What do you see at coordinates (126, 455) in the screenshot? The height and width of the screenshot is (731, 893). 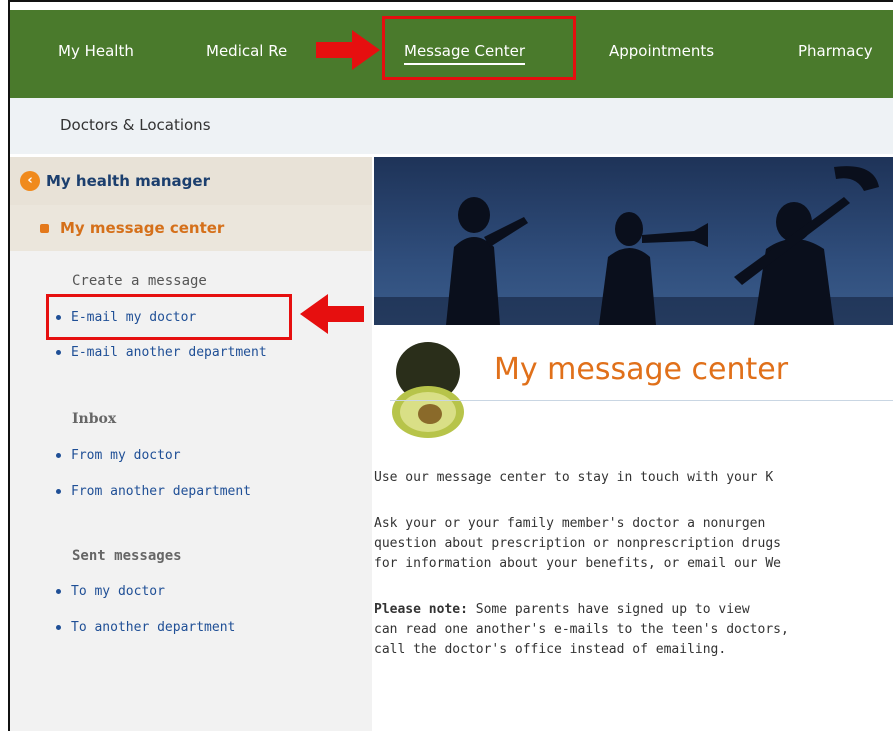 I see `from-my-doctor-label: From my doctor` at bounding box center [126, 455].